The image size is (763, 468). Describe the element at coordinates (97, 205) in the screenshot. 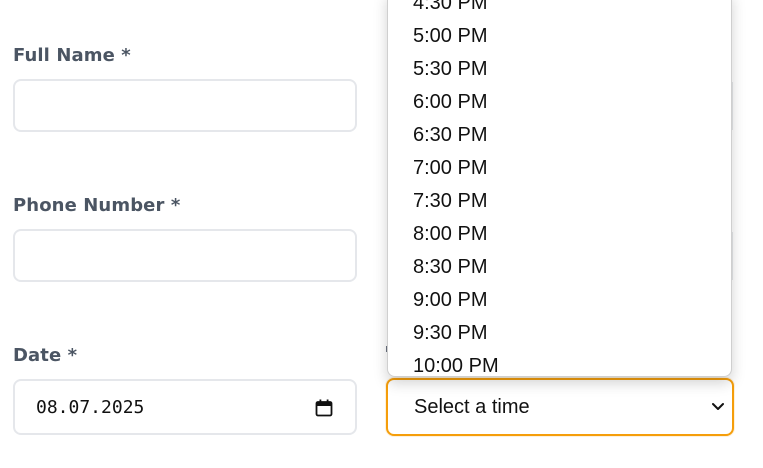

I see `phone-number-label: Phone Number *` at that location.